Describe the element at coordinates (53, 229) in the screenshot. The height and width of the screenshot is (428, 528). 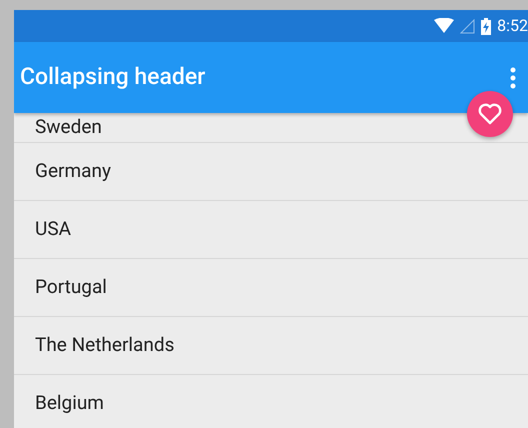
I see `country-item: USA` at that location.